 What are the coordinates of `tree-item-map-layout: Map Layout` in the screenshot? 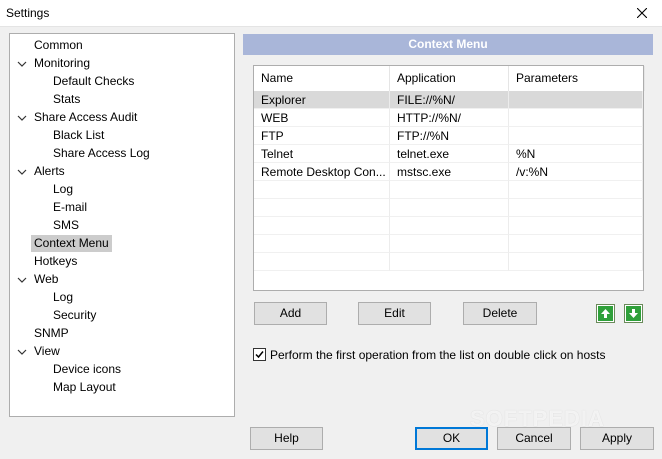 It's located at (84, 387).